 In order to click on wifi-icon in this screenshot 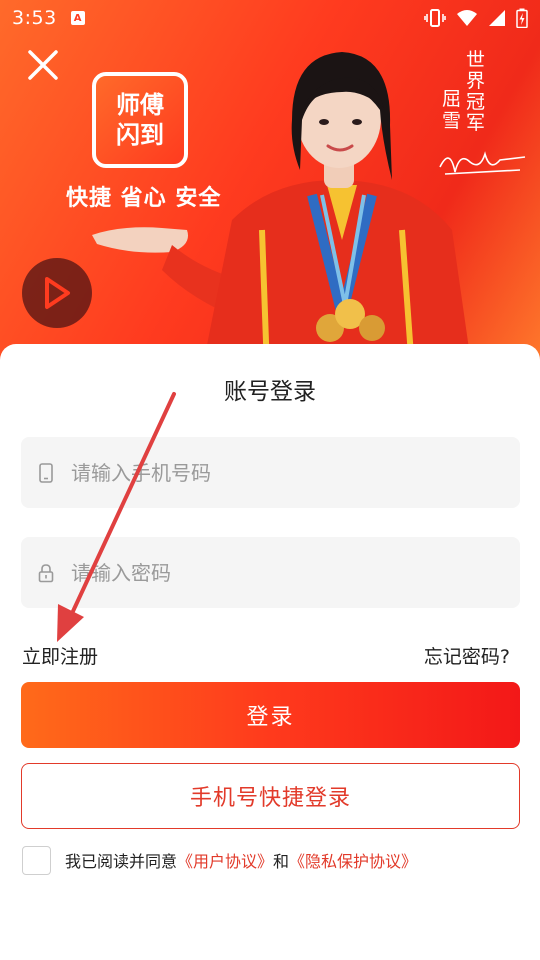, I will do `click(467, 18)`.